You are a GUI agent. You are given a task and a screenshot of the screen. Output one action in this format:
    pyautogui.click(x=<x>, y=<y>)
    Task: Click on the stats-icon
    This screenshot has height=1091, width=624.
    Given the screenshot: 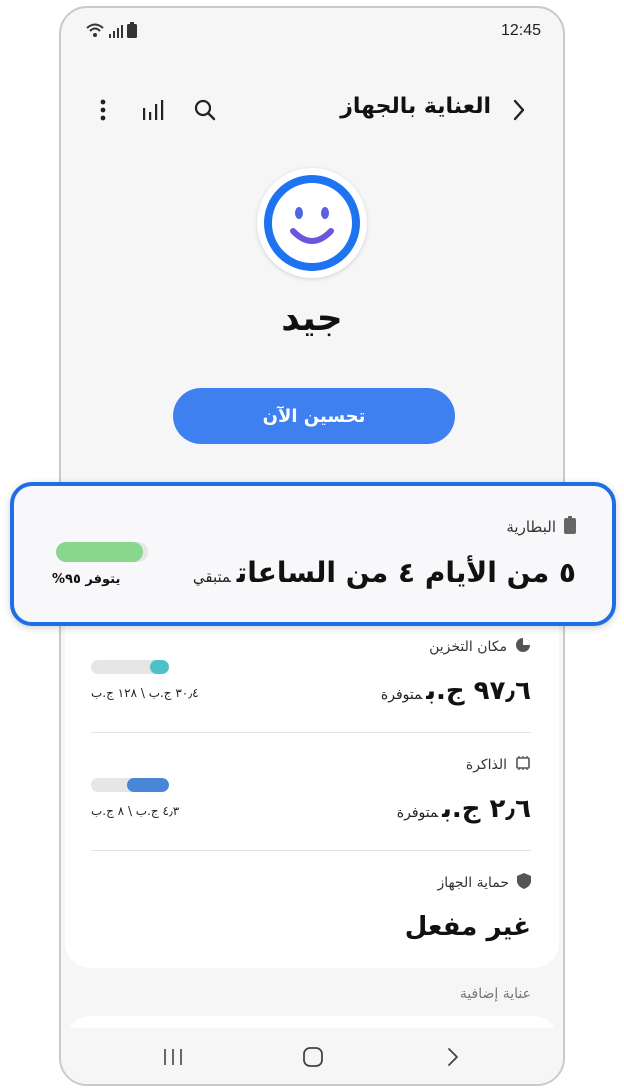 What is the action you would take?
    pyautogui.click(x=153, y=110)
    